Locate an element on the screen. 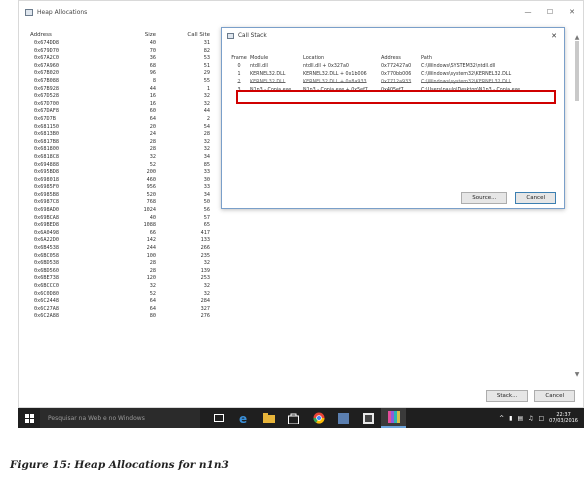 The width and height of the screenshot is (588, 481). cell-size: 24 is located at coordinates (152, 134).